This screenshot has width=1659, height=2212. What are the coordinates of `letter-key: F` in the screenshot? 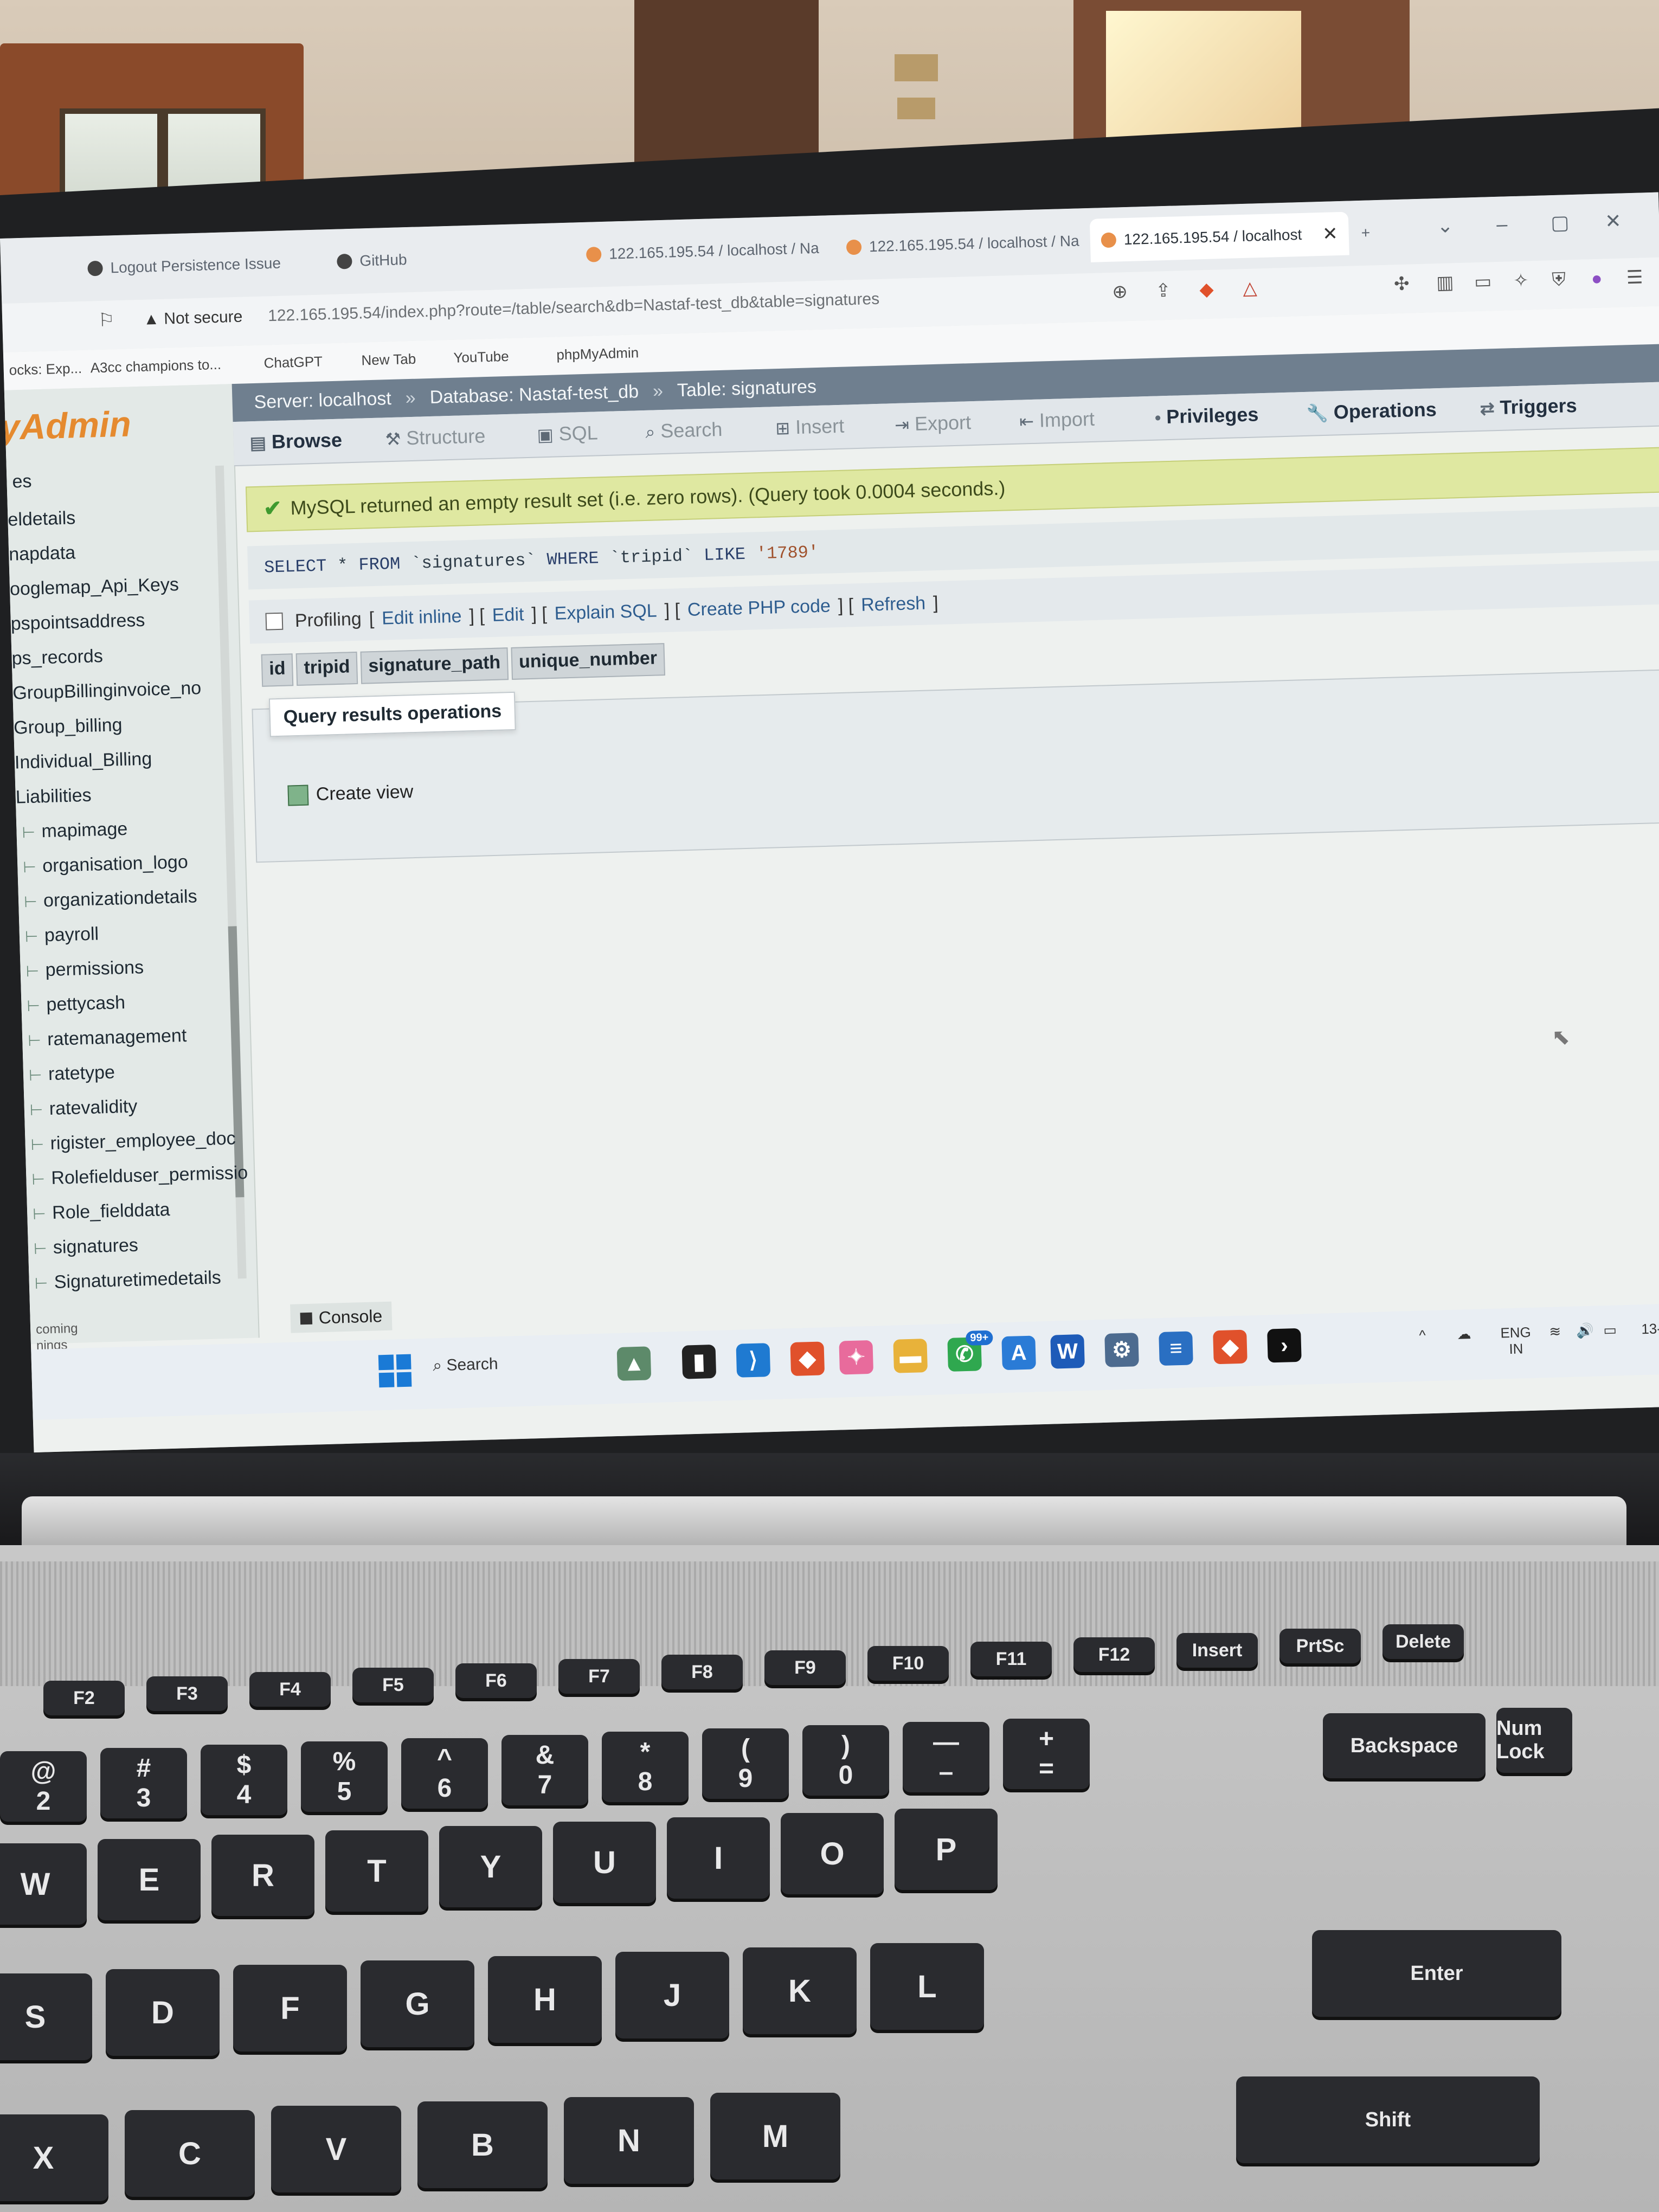 It's located at (290, 2008).